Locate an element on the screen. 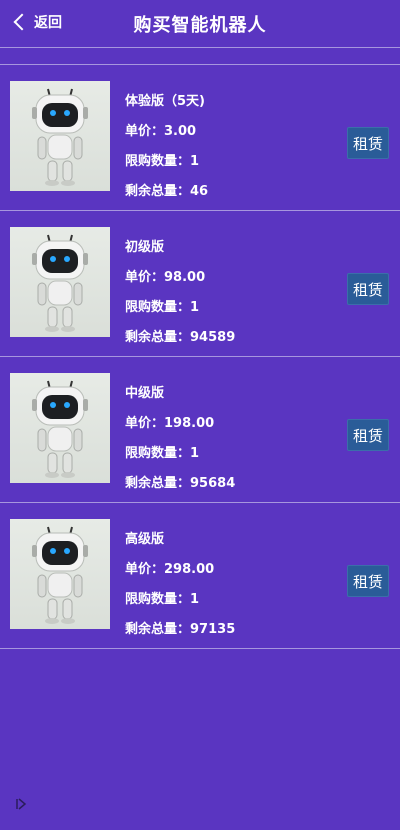 The width and height of the screenshot is (400, 830). product-info: 初级版 单价：98.00 限购数量：1 剩余总量：94589 is located at coordinates (180, 293).